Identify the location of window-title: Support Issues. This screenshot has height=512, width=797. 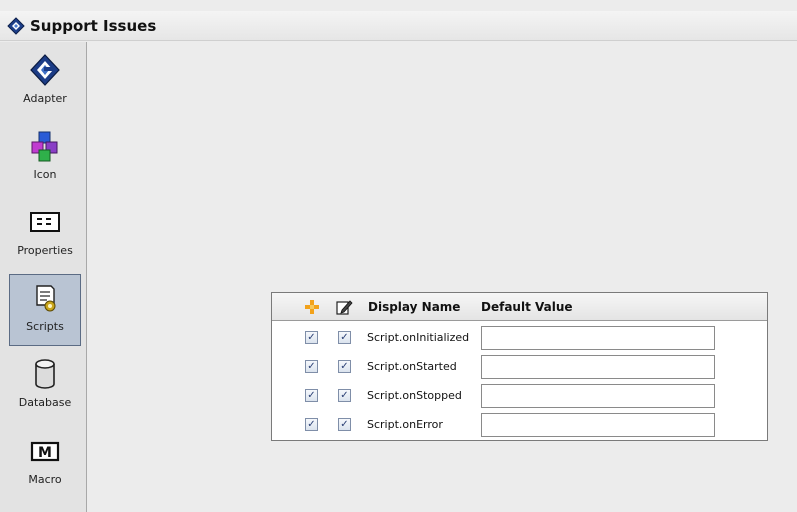
(93, 25).